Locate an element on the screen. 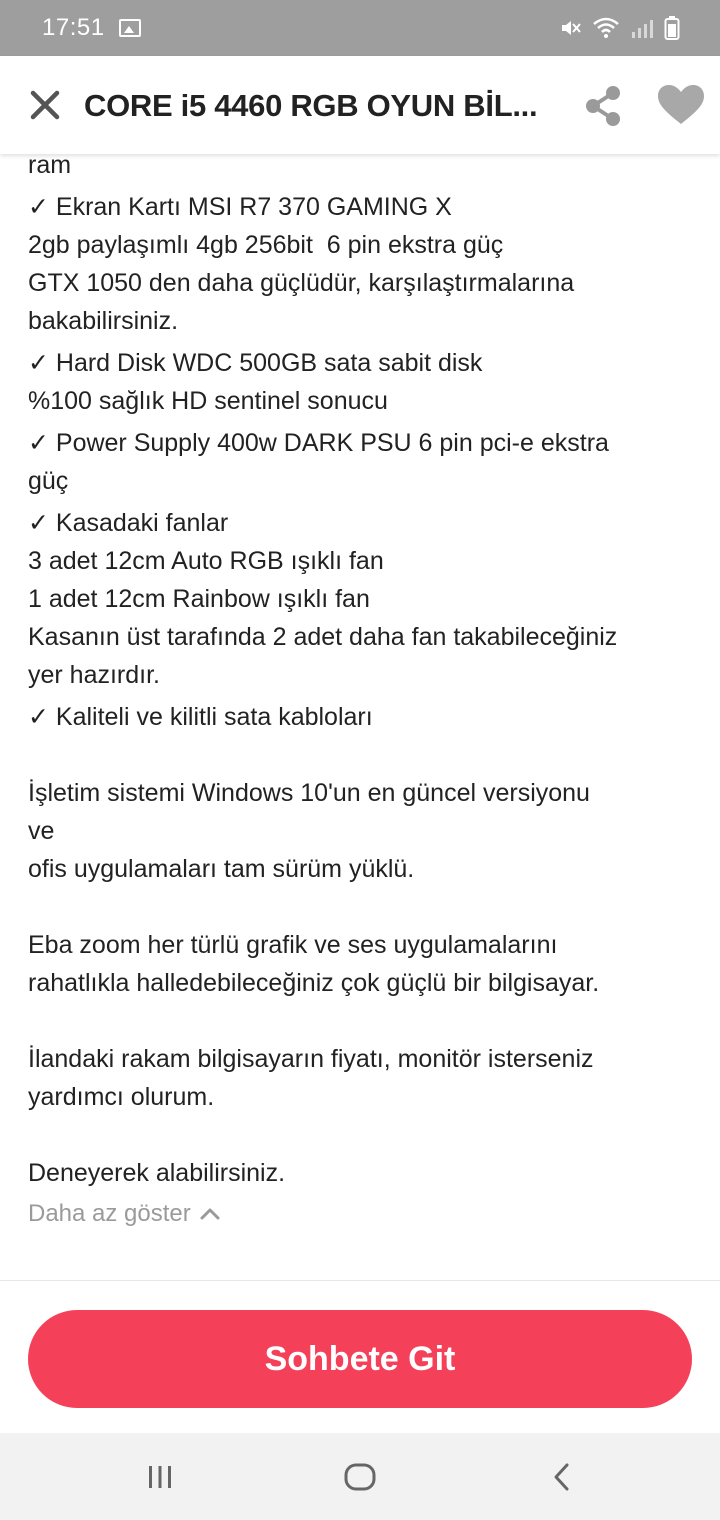 This screenshot has height=1520, width=720. show-less-label: Daha az göster is located at coordinates (109, 1213).